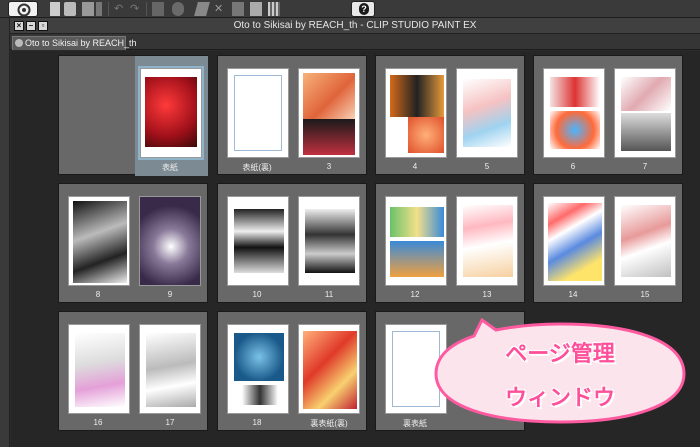 The height and width of the screenshot is (447, 700). I want to click on spread-16-17: 16 17, so click(133, 371).